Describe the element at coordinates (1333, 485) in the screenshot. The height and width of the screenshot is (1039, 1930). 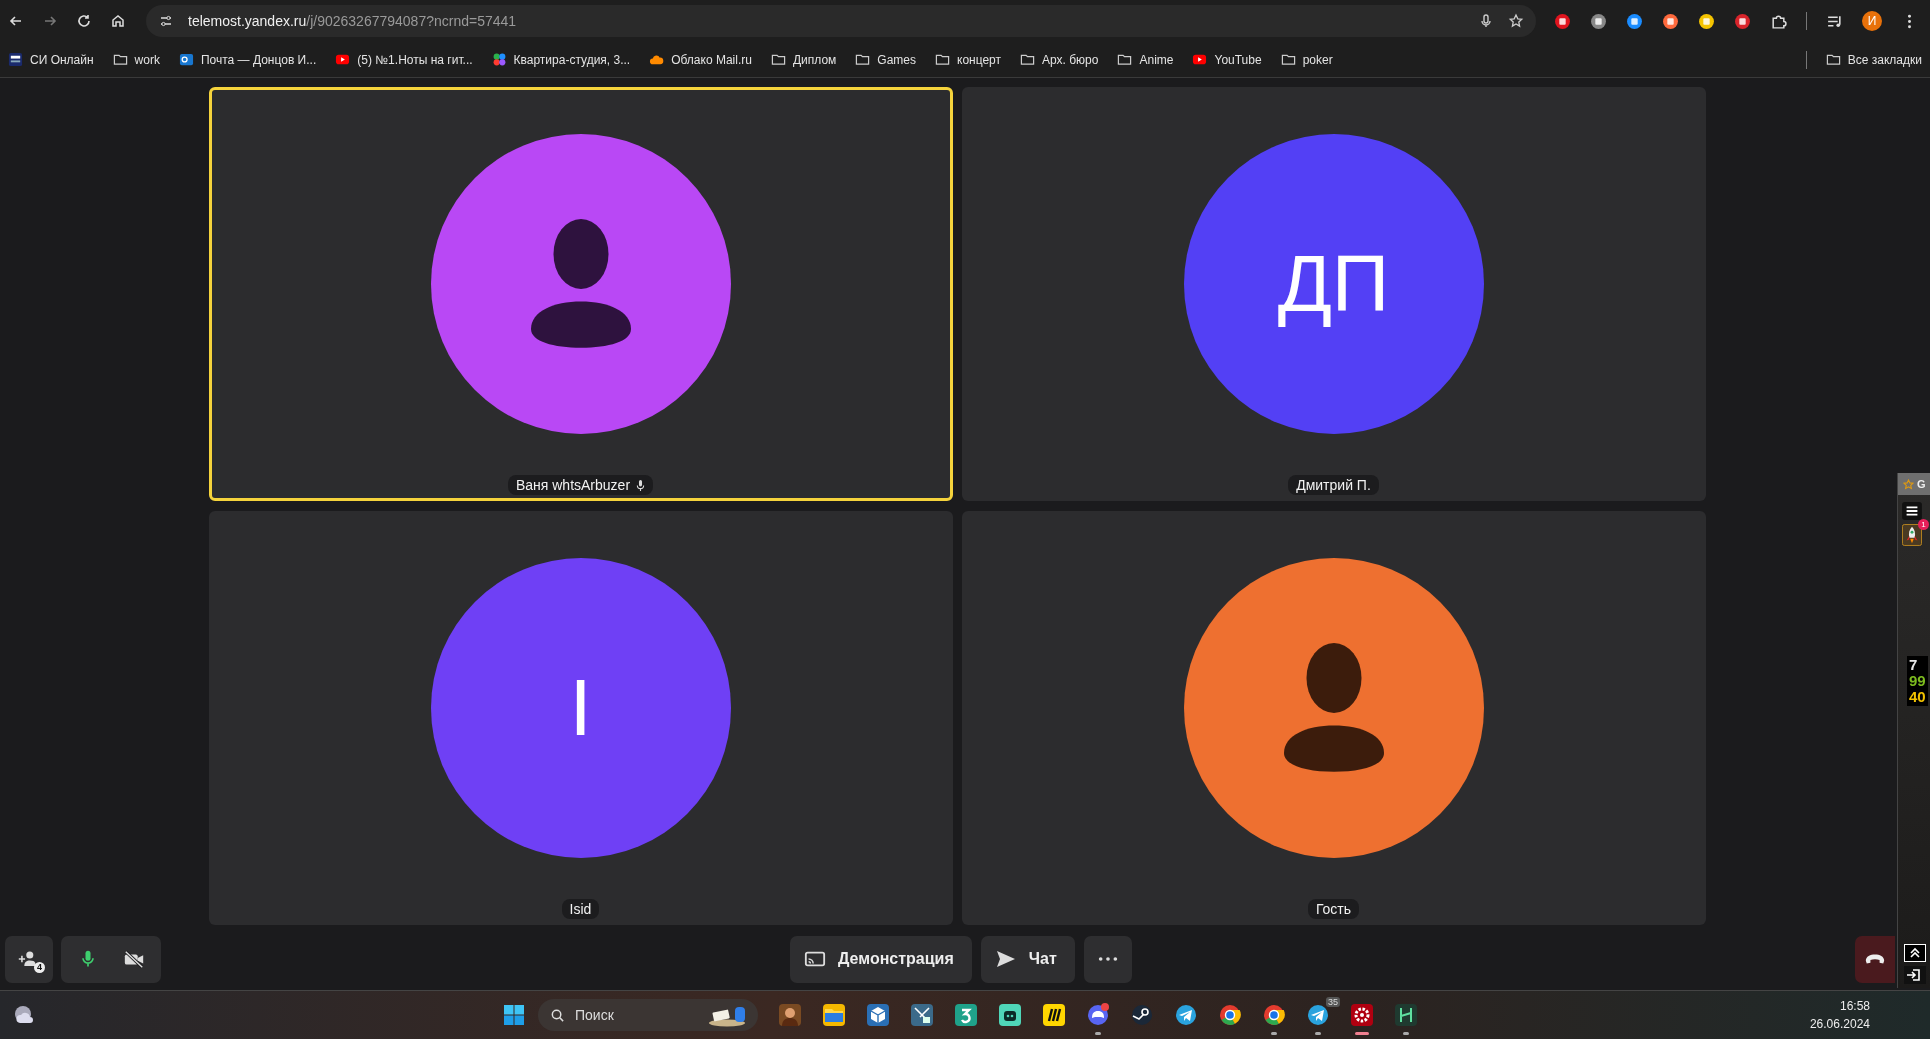
I see `participant-name: Дмитрий П.` at that location.